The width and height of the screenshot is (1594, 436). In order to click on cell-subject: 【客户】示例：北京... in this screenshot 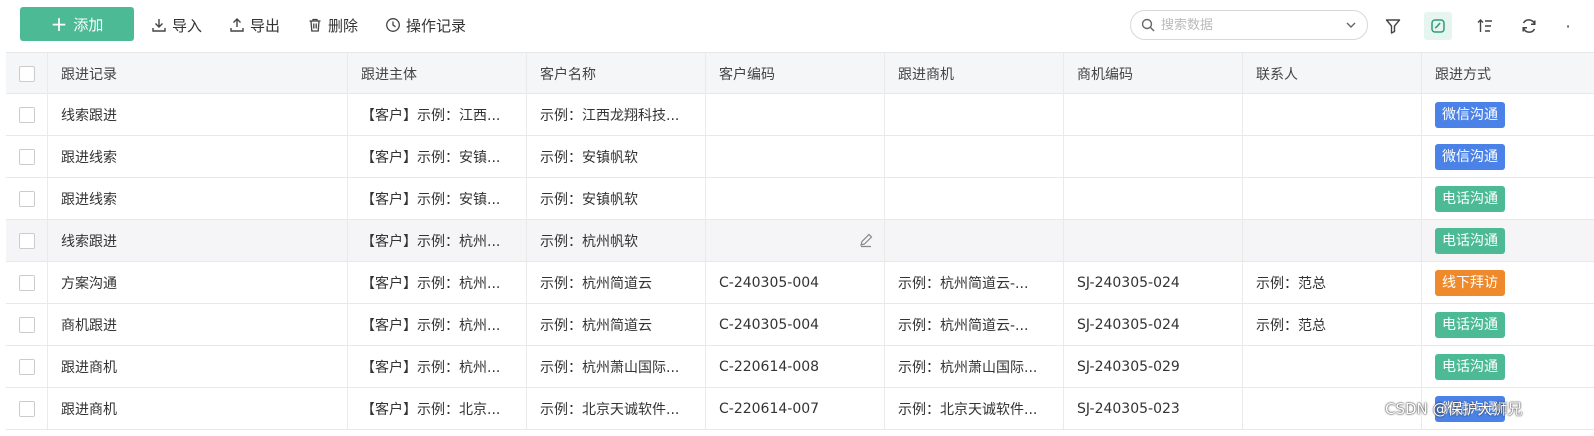, I will do `click(437, 408)`.